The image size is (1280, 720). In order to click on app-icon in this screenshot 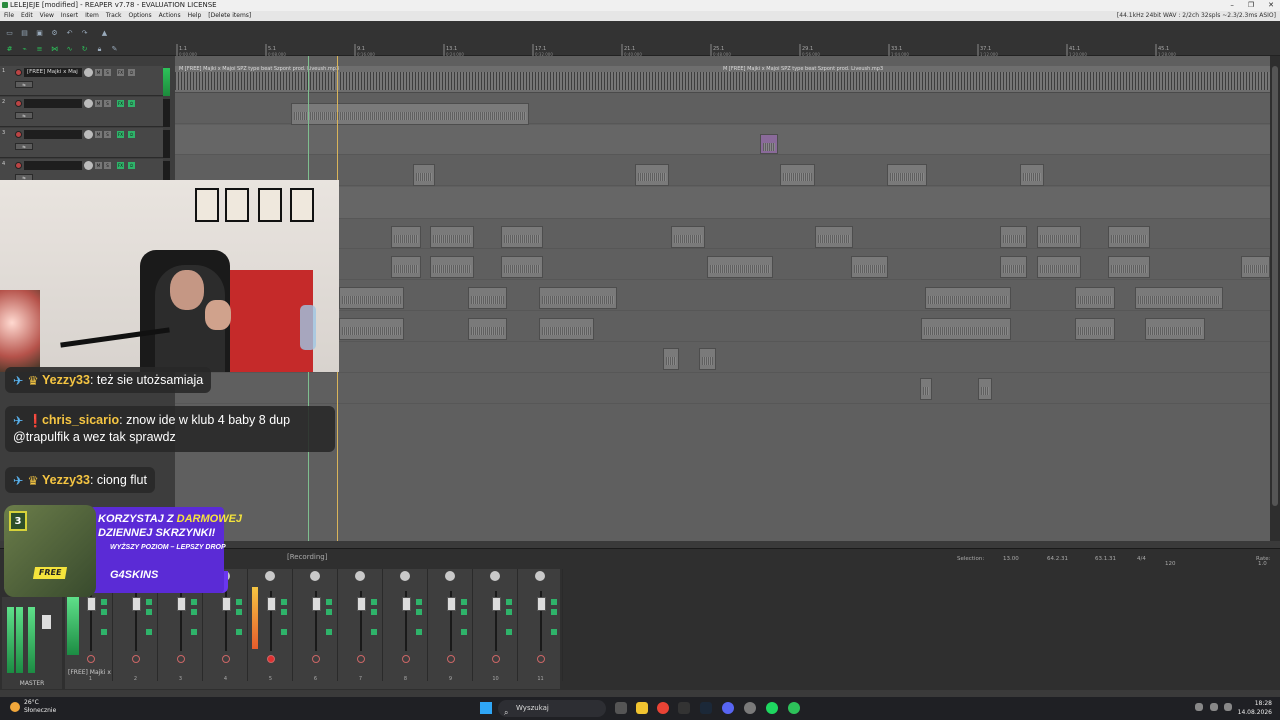, I will do `click(684, 708)`.